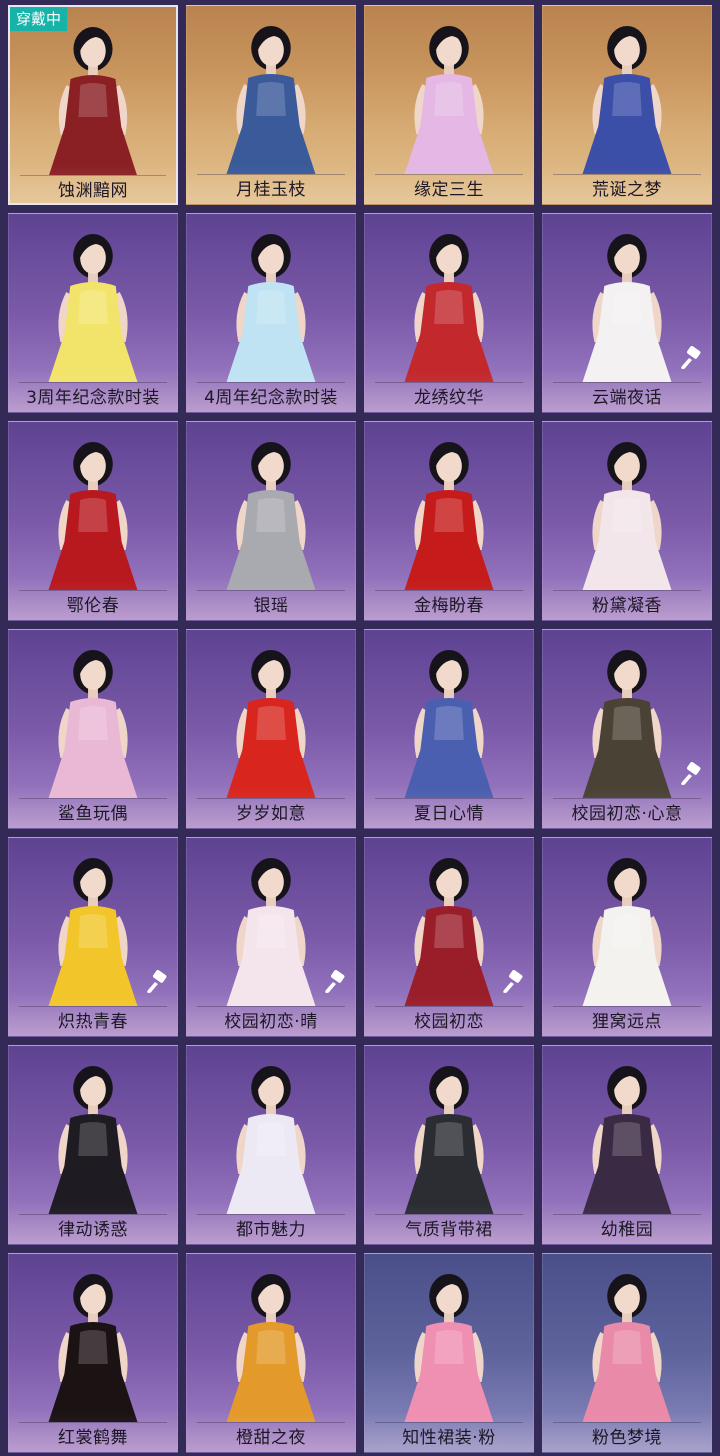 Image resolution: width=720 pixels, height=1456 pixels. What do you see at coordinates (627, 521) in the screenshot?
I see `outfit-card: 粉黛凝香` at bounding box center [627, 521].